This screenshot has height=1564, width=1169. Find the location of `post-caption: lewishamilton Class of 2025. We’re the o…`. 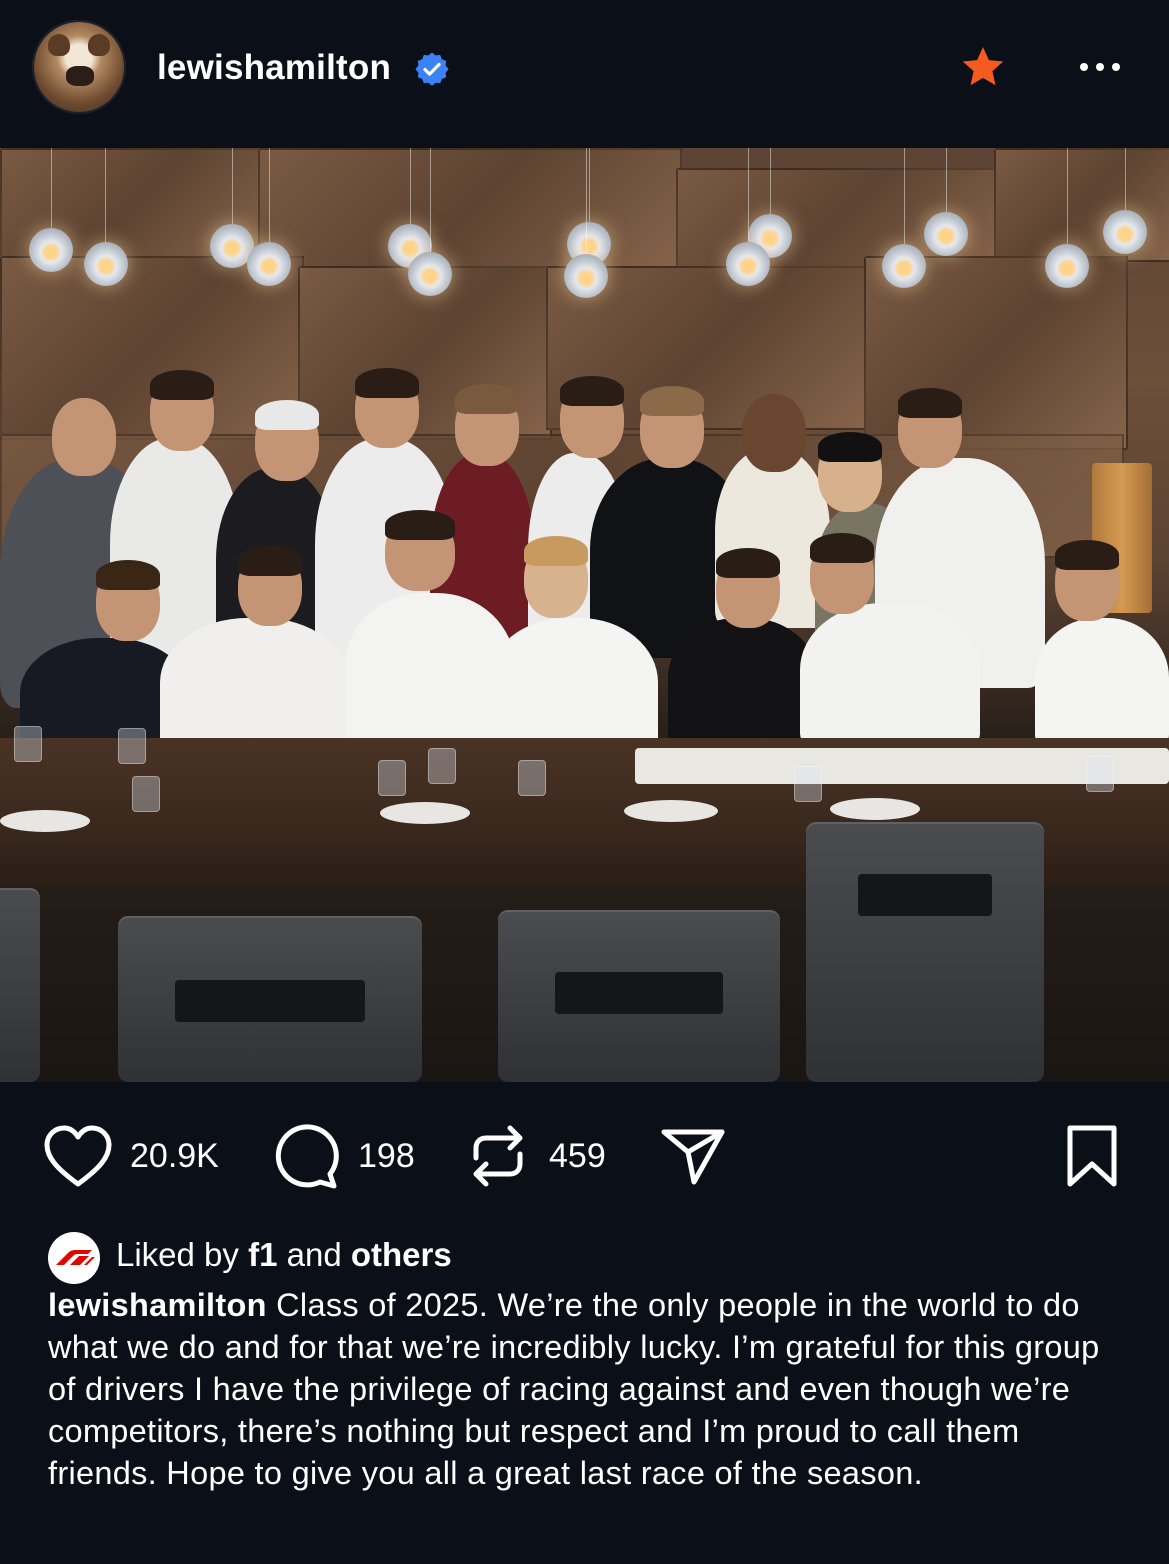

post-caption: lewishamilton Class of 2025. We’re the o… is located at coordinates (588, 1389).